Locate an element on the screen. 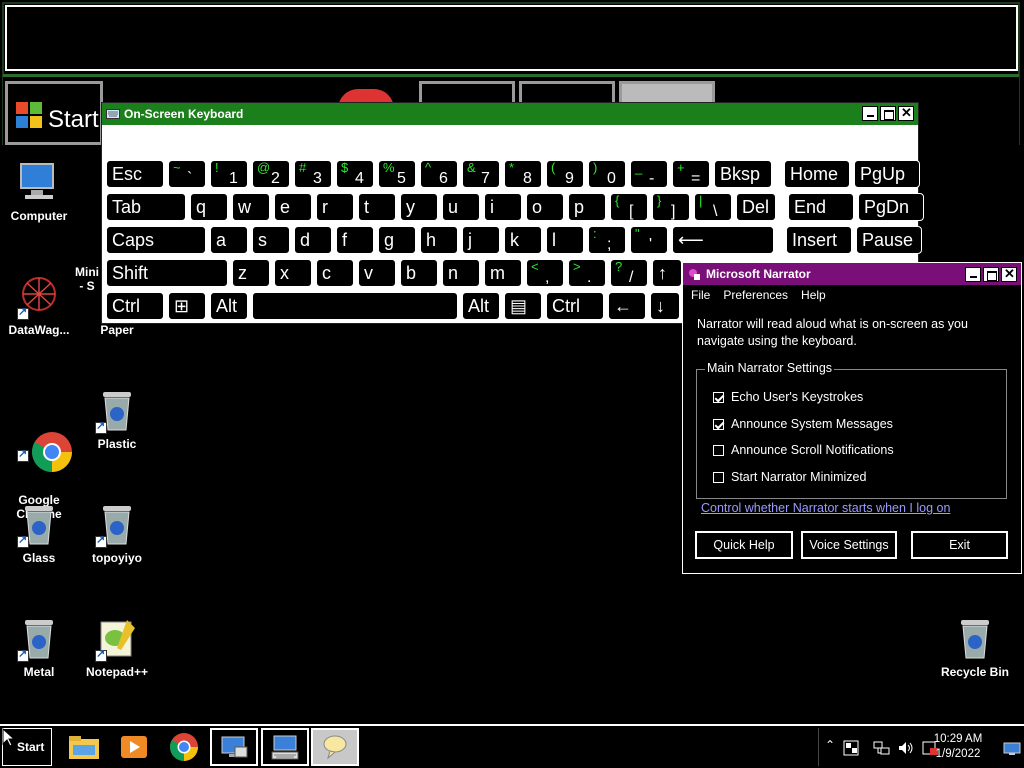 The width and height of the screenshot is (1024, 768). flag-icon is located at coordinates (851, 748).